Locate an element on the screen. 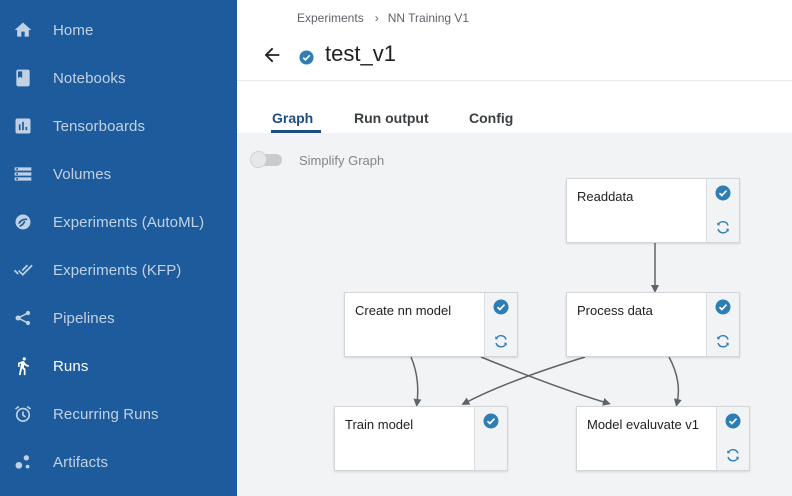  sidebar-item-experiments-kfp: Experiments (KFP) is located at coordinates (118, 270).